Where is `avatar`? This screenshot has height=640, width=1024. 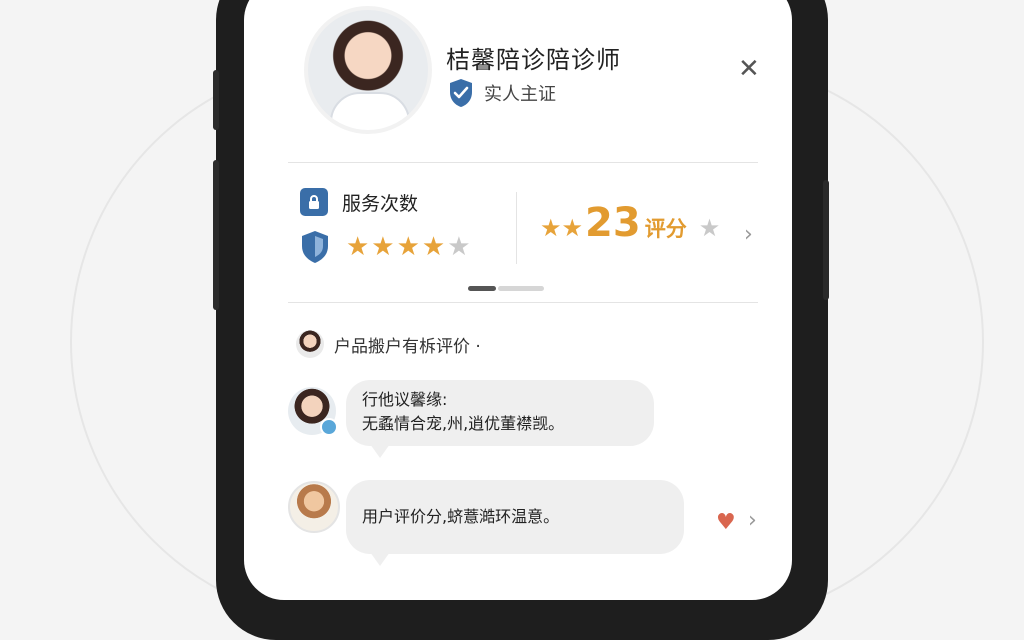 avatar is located at coordinates (310, 344).